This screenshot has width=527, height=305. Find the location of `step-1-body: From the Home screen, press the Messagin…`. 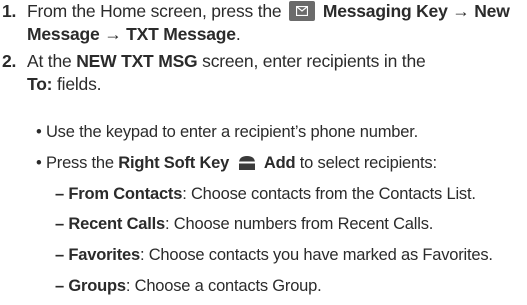

step-1-body: From the Home screen, press the Messagin… is located at coordinates (274, 23).